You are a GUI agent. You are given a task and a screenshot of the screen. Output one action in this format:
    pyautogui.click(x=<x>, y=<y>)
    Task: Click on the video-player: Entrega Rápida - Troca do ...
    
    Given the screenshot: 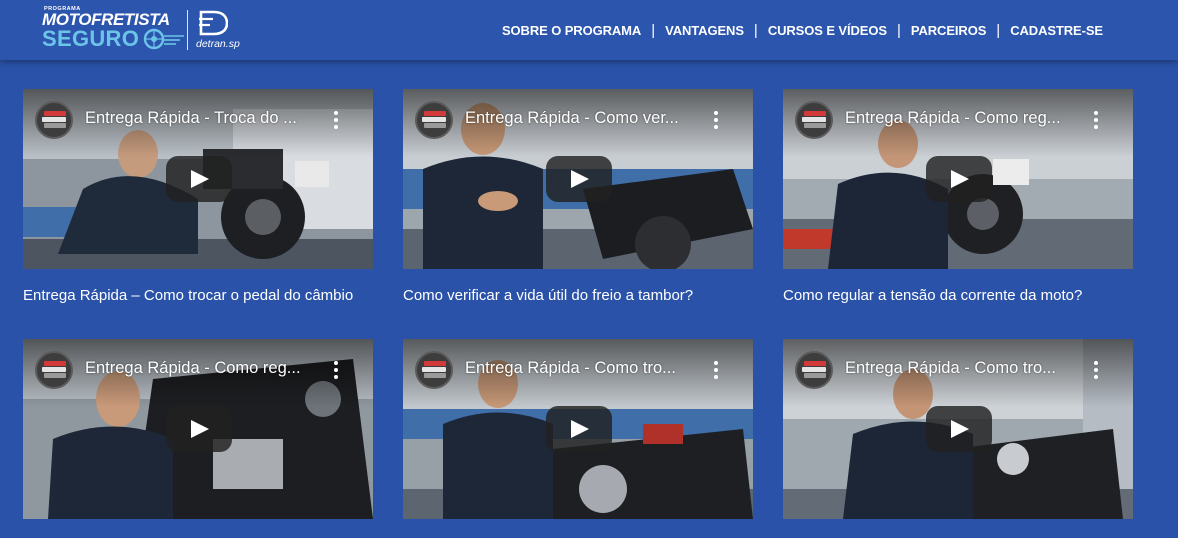 What is the action you would take?
    pyautogui.click(x=198, y=179)
    